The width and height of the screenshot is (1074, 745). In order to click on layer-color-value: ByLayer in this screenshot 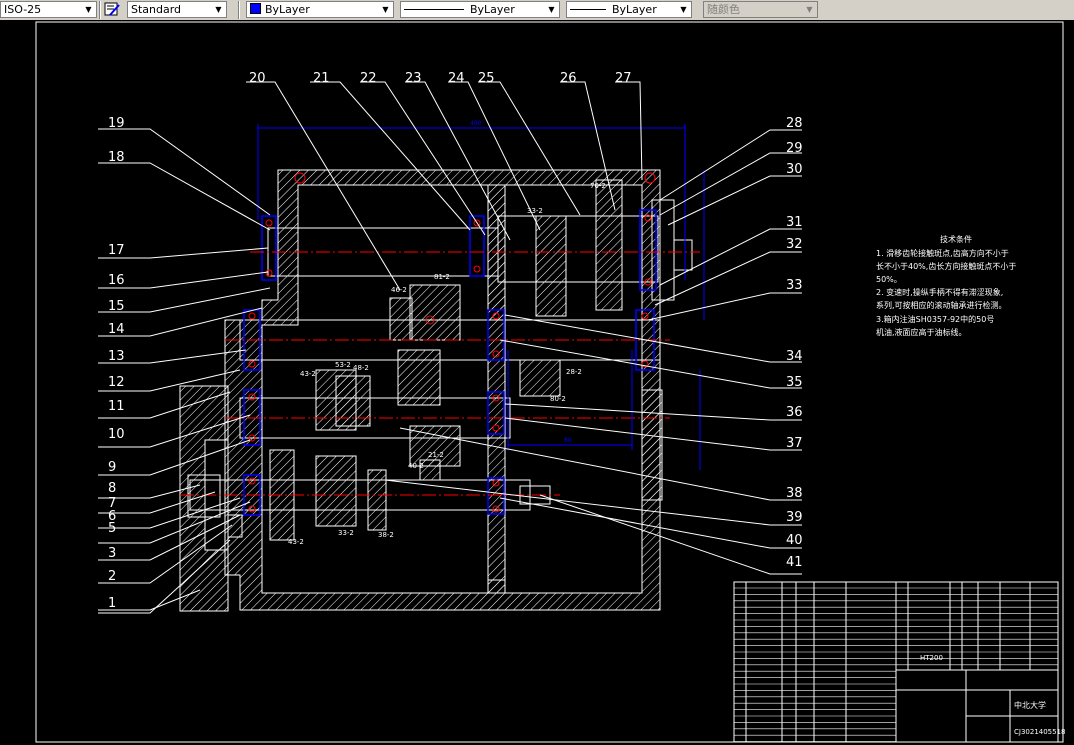, I will do `click(280, 9)`.